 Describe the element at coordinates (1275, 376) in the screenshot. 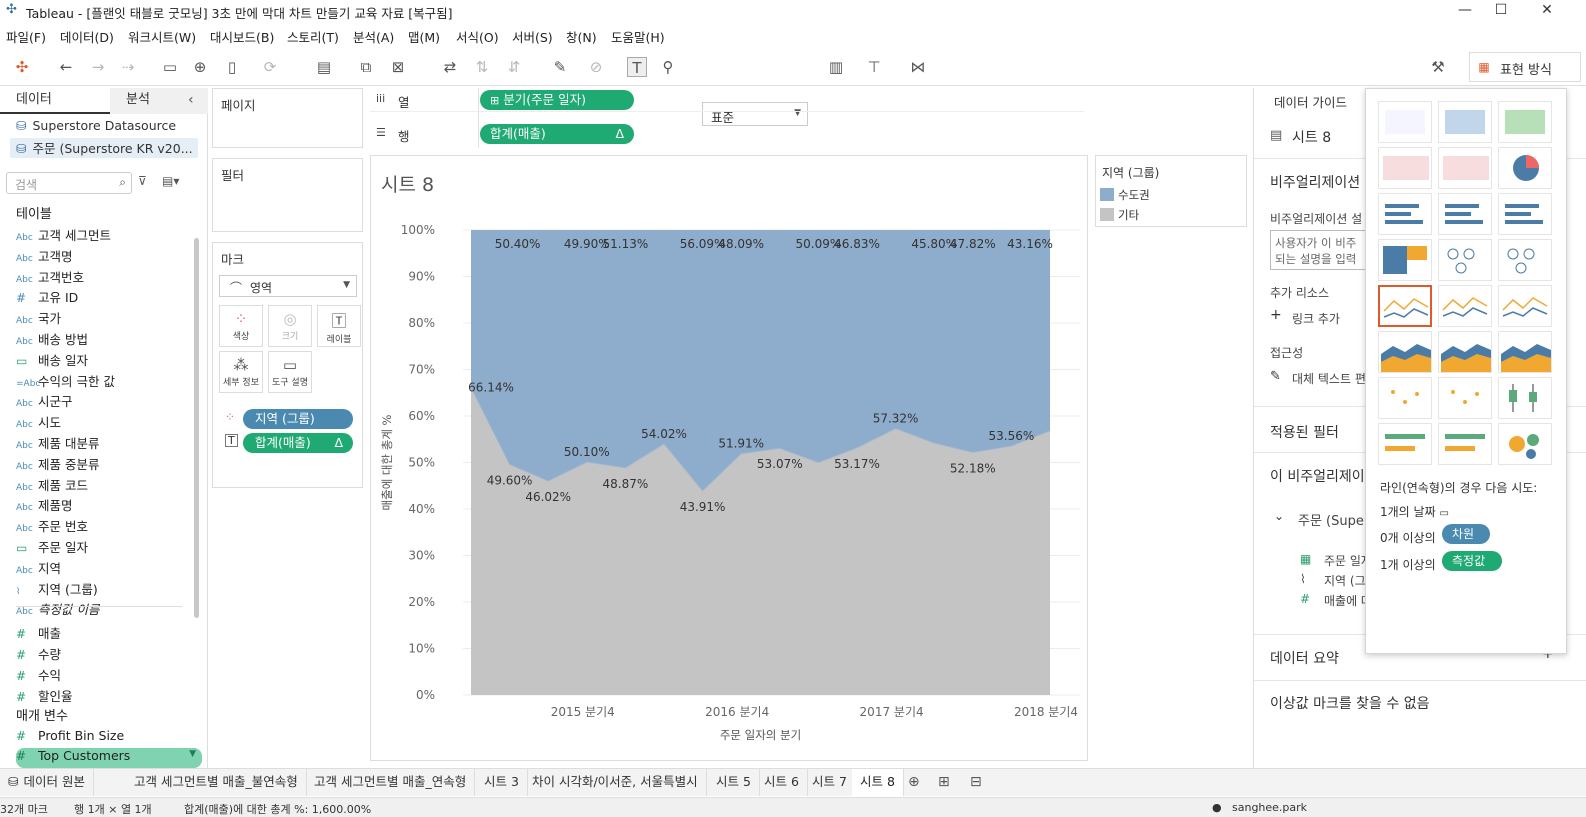

I see `pencil-icon: ✎` at that location.